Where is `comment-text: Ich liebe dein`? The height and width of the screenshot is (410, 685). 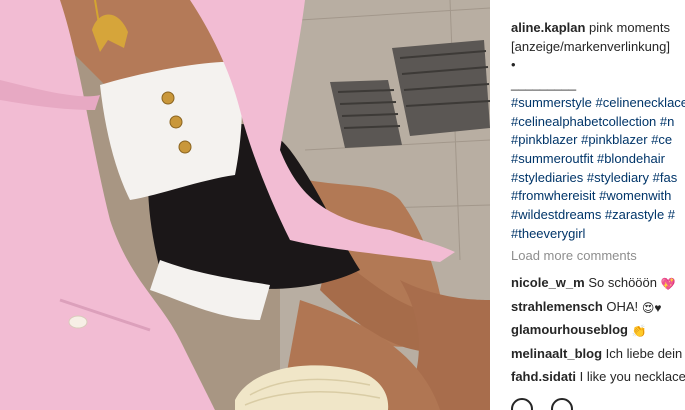 comment-text: Ich liebe dein is located at coordinates (644, 353).